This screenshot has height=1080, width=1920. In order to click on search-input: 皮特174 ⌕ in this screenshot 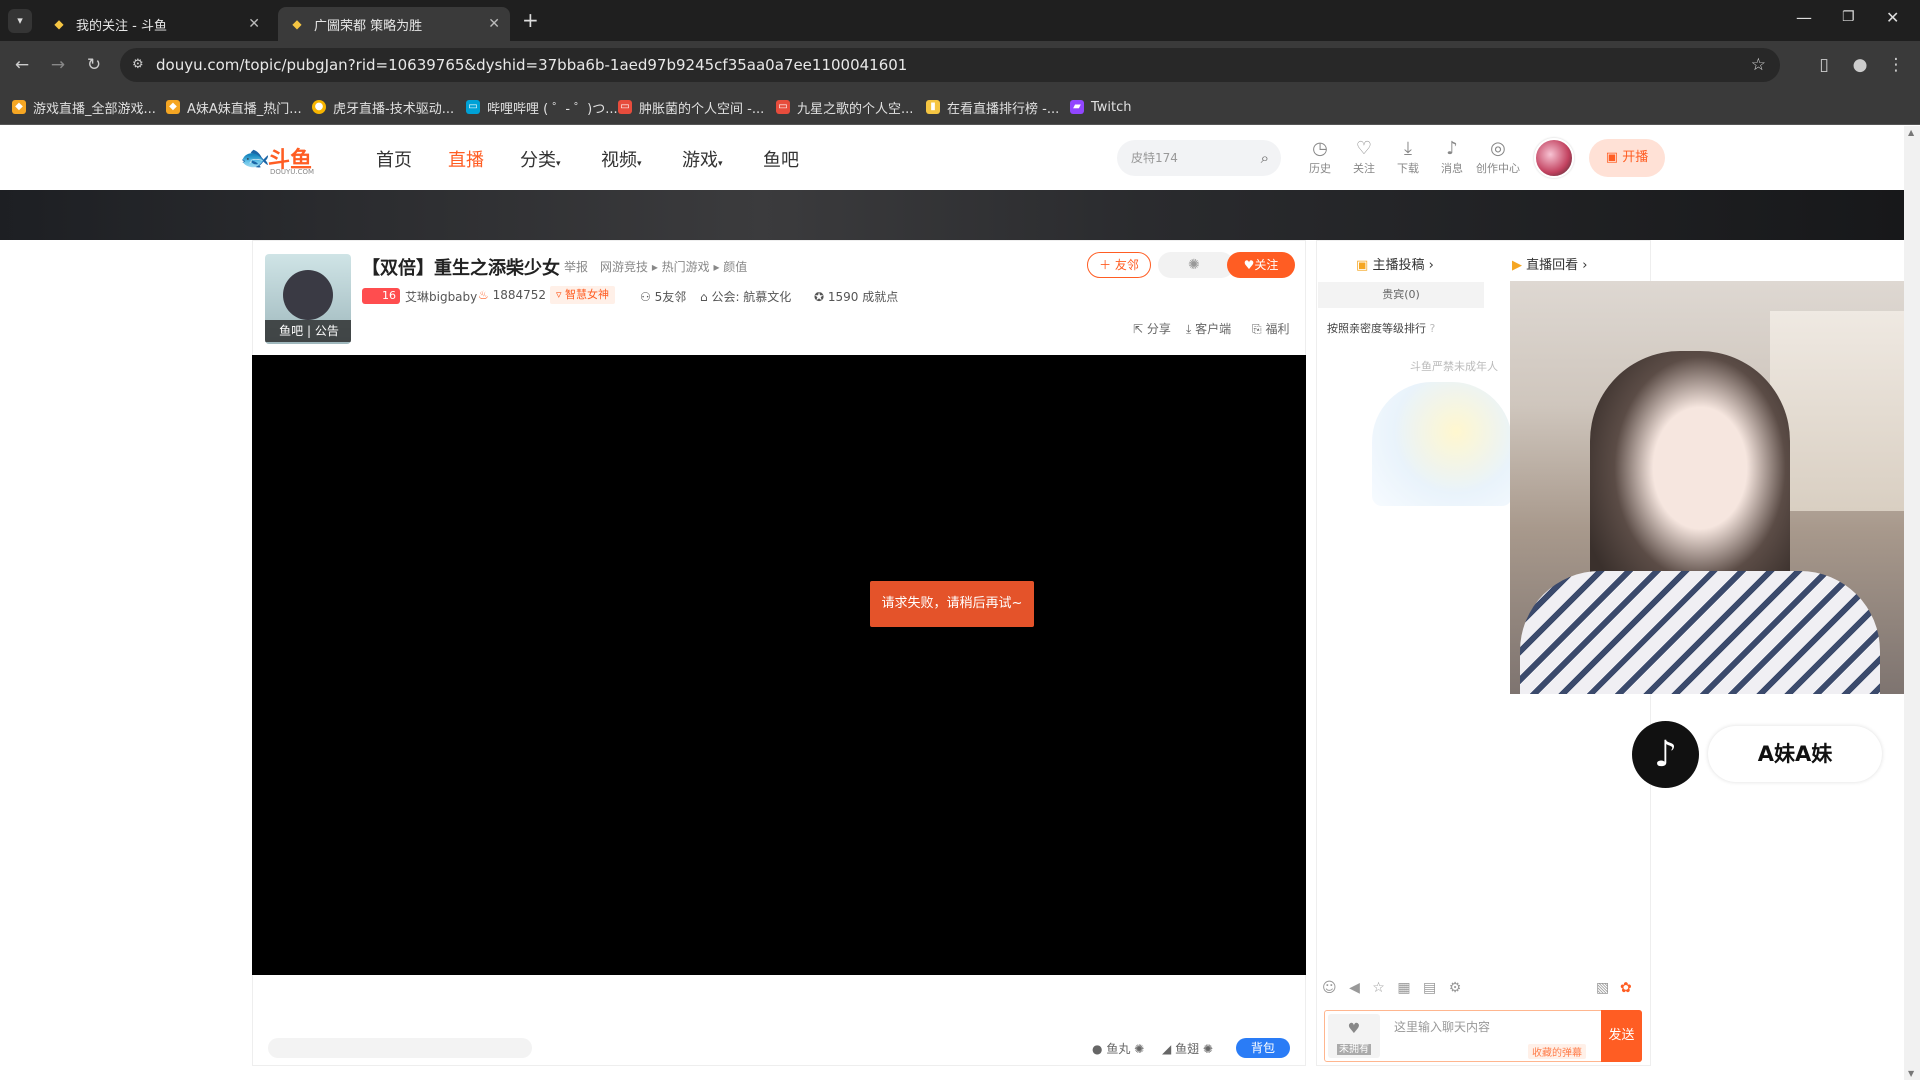, I will do `click(1199, 158)`.